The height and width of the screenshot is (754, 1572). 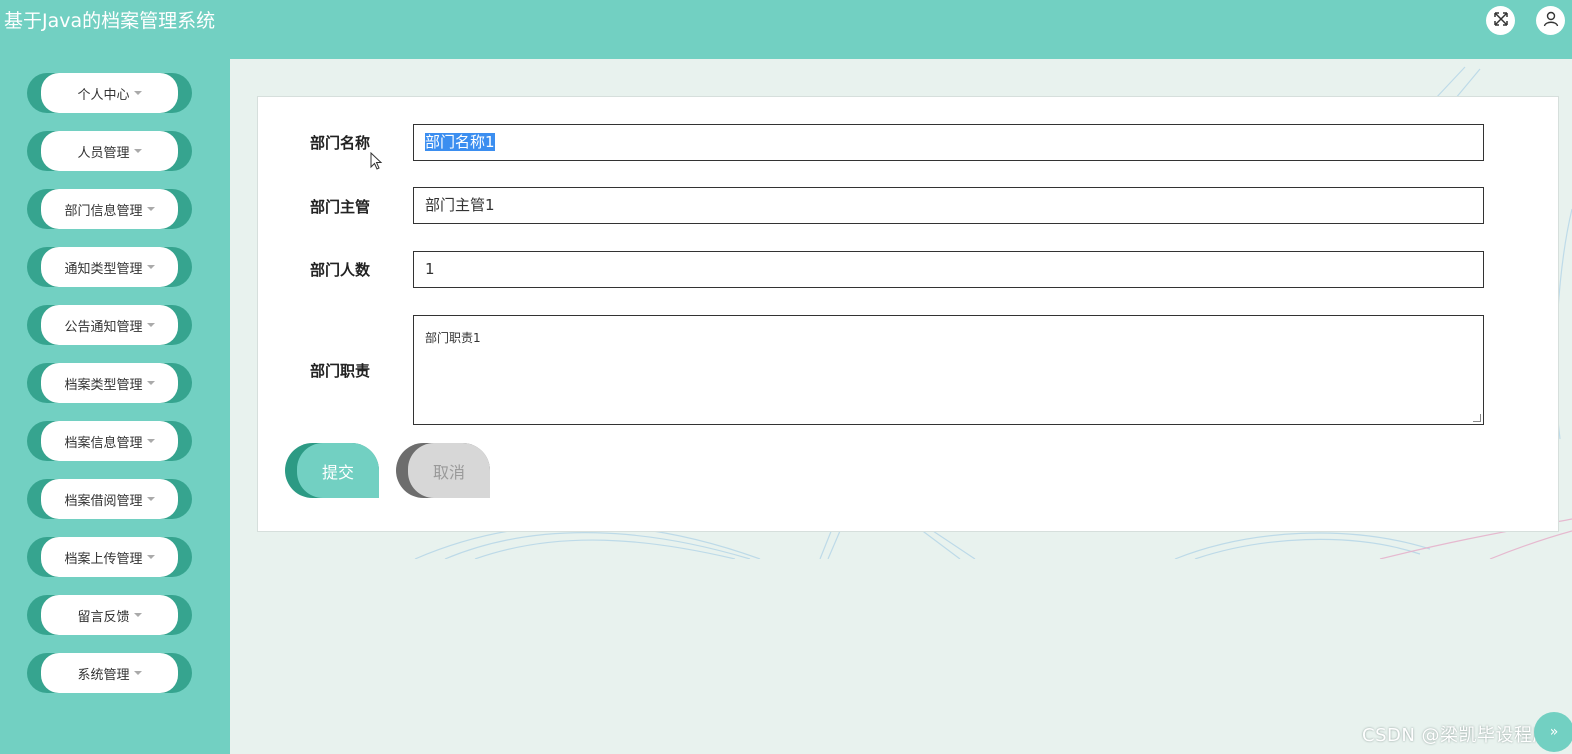 I want to click on fullscreen-button, so click(x=1500, y=20).